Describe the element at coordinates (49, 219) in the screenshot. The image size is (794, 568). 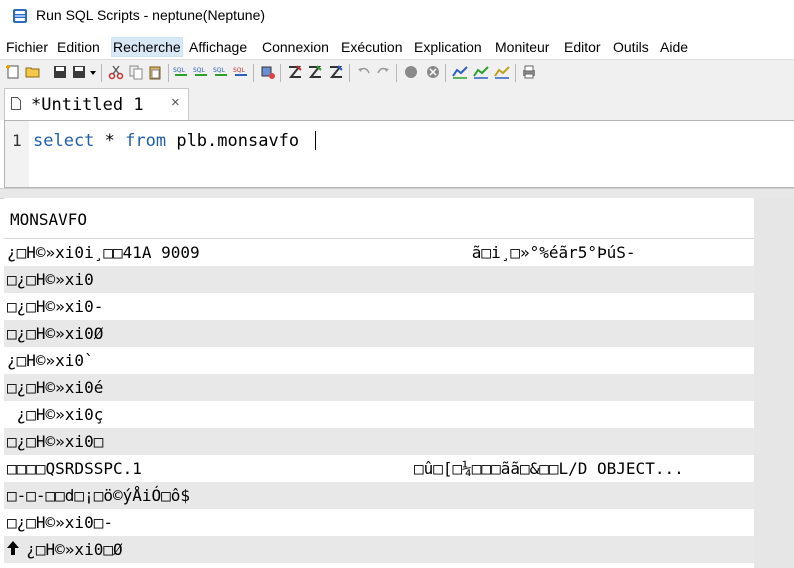
I see `column-header-label: MONSAVFO` at that location.